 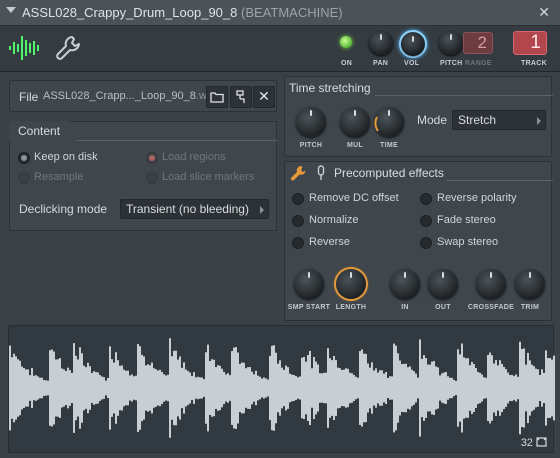 I want to click on in-label: IN, so click(x=405, y=307).